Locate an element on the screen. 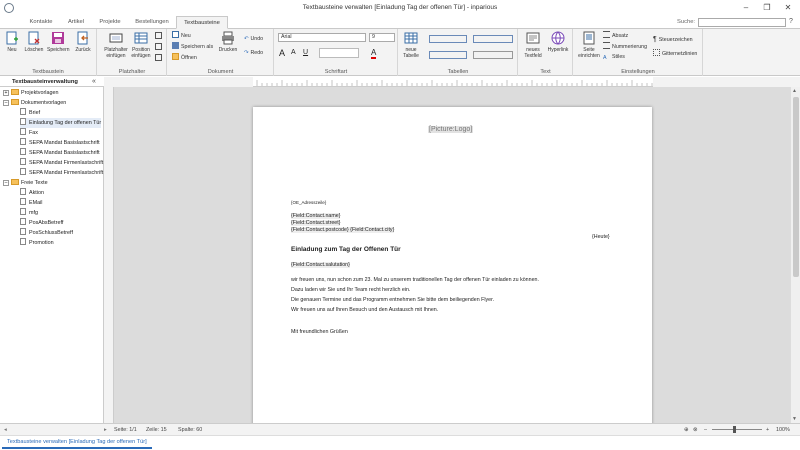 The width and height of the screenshot is (800, 450). vertical-scrollbar: ▲ ▼ is located at coordinates (795, 255).